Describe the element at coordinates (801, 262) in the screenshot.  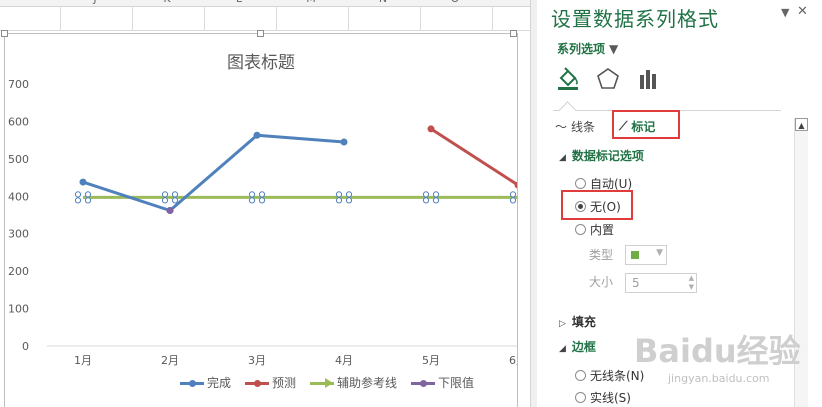
I see `scrollbar: ▲` at that location.